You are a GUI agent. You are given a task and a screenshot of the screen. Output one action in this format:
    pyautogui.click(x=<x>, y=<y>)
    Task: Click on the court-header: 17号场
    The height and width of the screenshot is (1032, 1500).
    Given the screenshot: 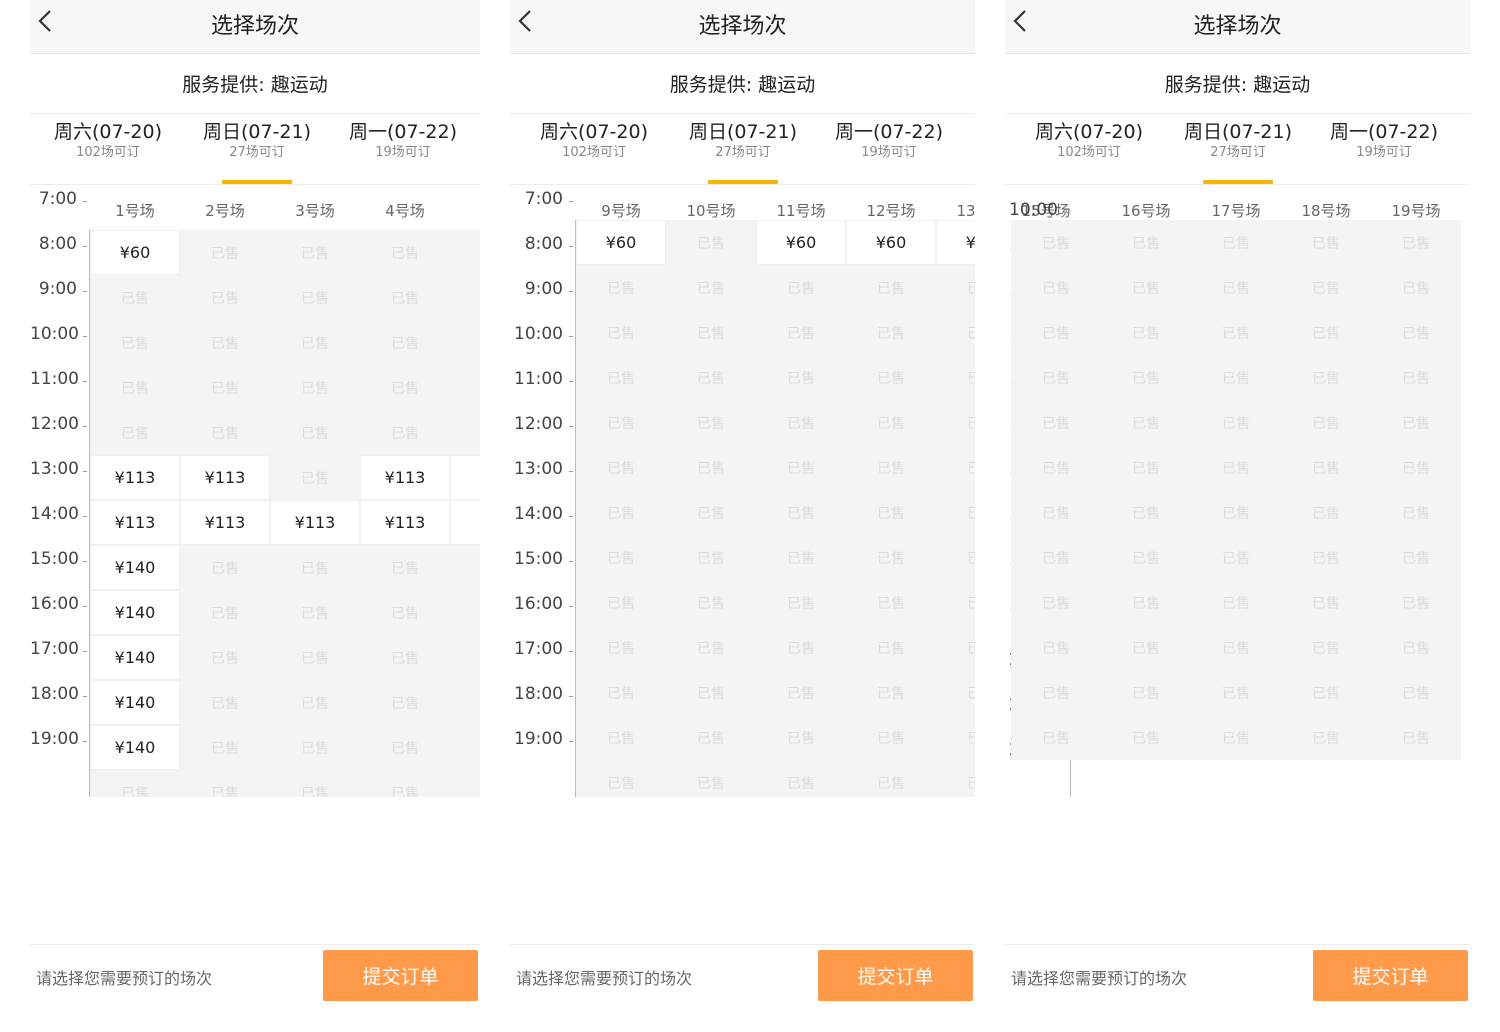 What is the action you would take?
    pyautogui.click(x=1236, y=211)
    